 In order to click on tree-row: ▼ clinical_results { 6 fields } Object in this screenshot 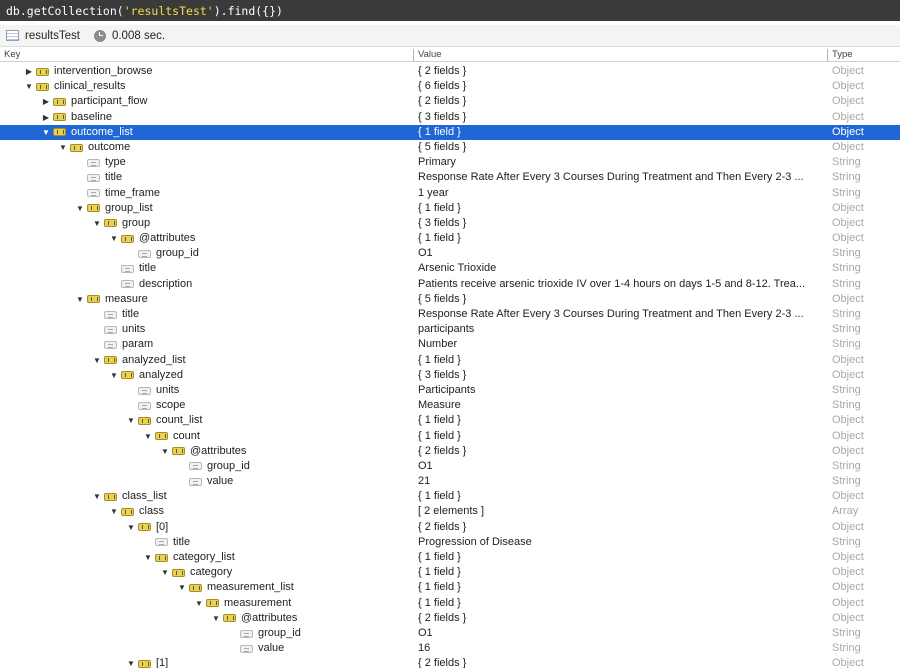, I will do `click(450, 86)`.